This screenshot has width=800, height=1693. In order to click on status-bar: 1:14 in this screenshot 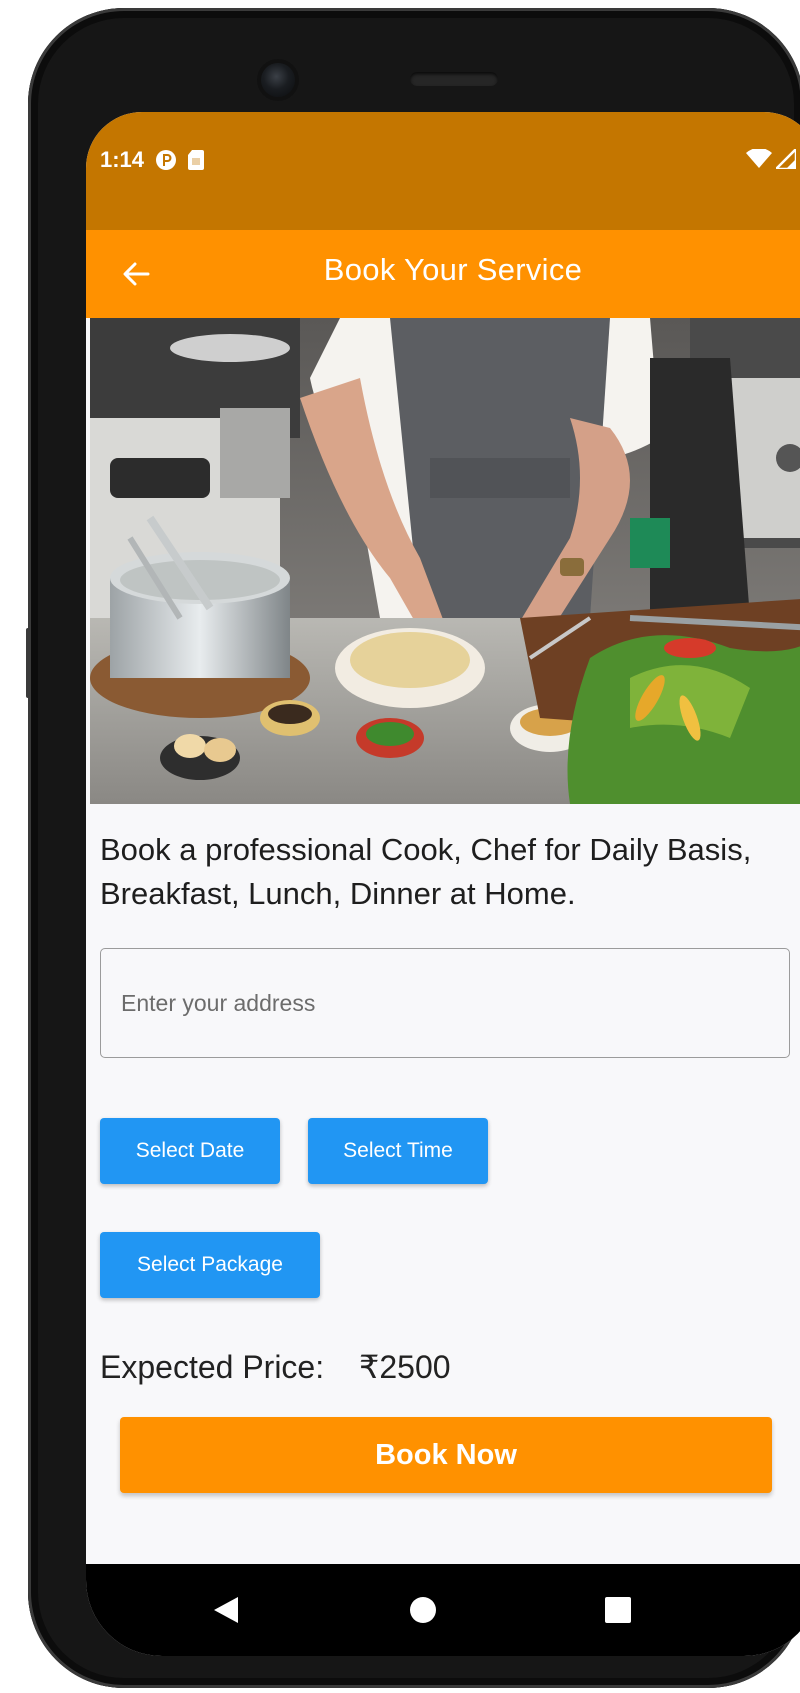, I will do `click(443, 171)`.